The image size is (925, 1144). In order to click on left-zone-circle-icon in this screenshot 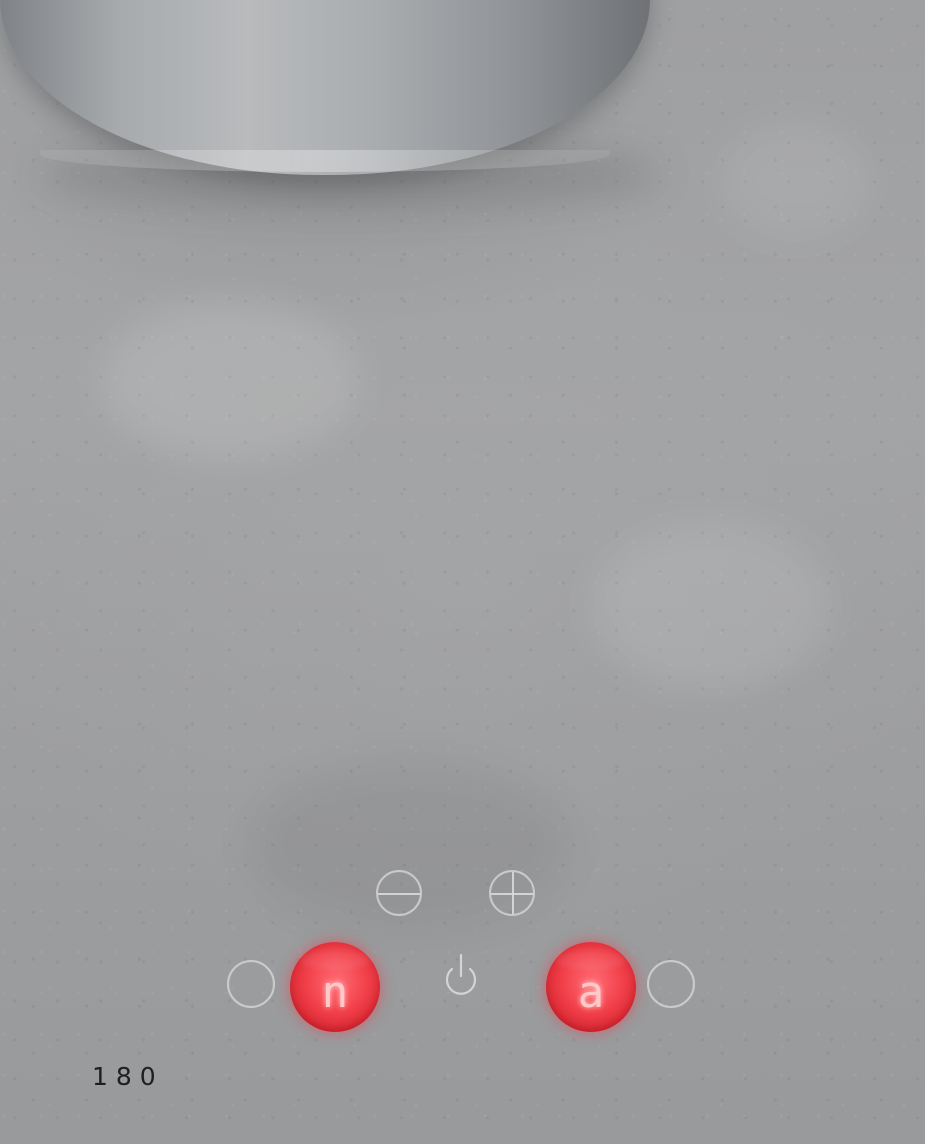, I will do `click(251, 984)`.